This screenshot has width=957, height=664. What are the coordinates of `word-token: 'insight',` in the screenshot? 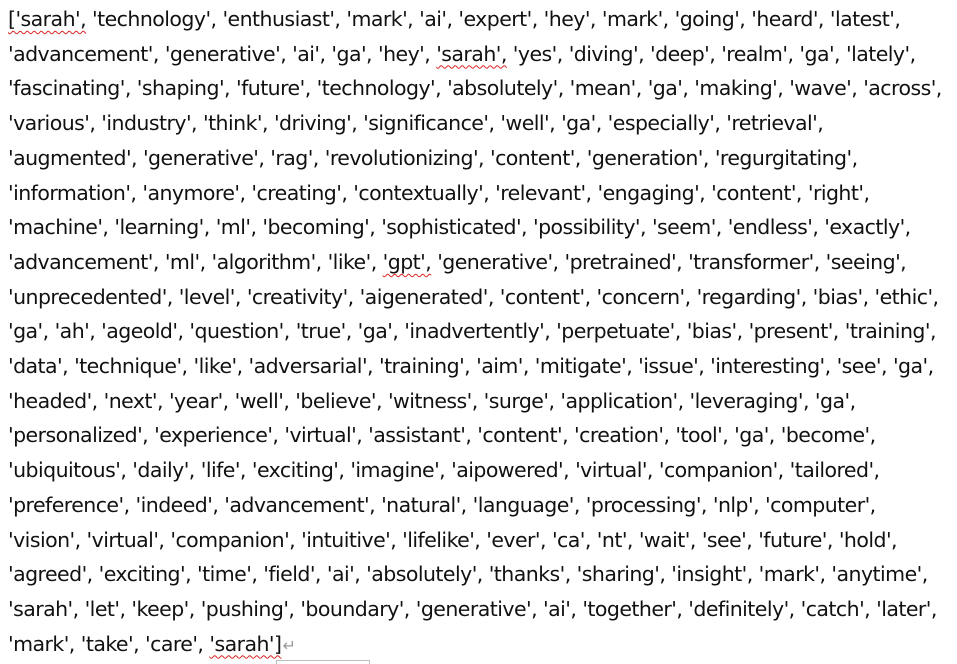 It's located at (712, 574).